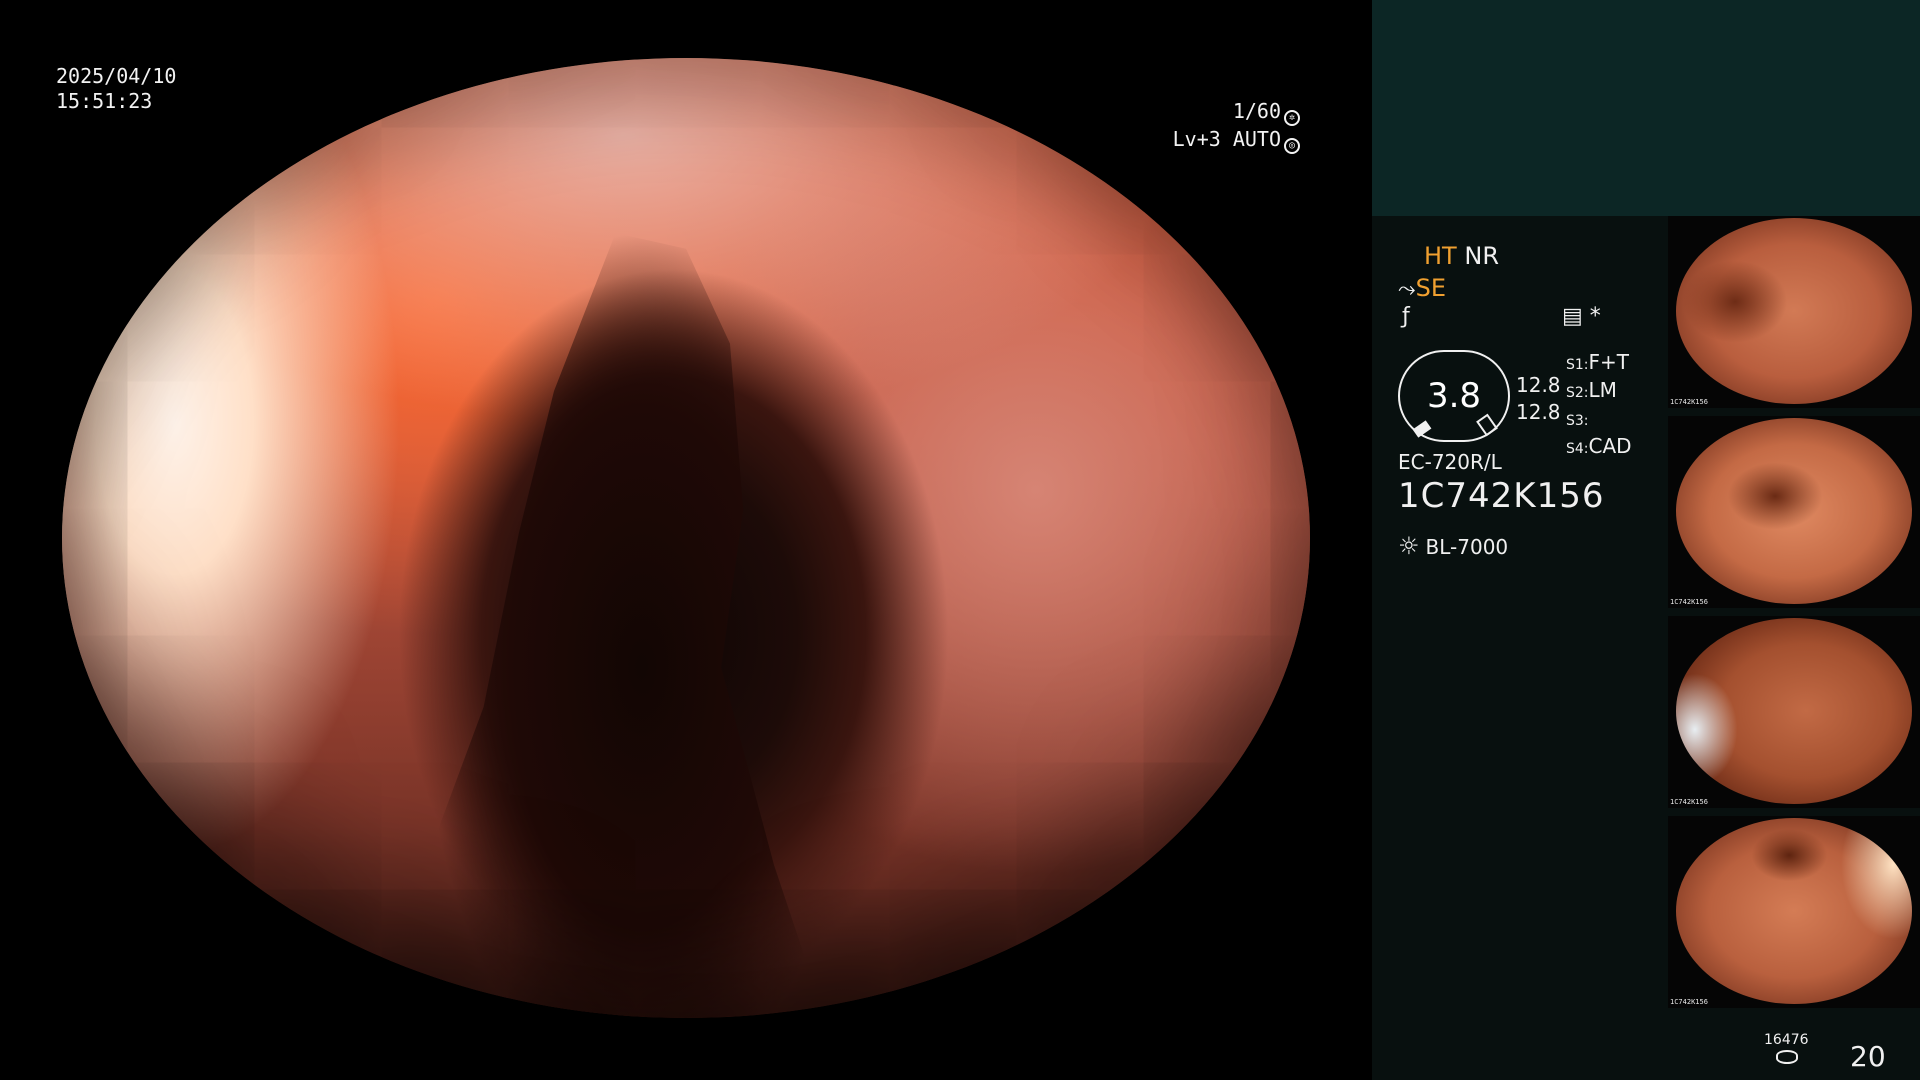  I want to click on exposure-info: 1/60 ✲ Lv+3 AUTO ◎, so click(1236, 126).